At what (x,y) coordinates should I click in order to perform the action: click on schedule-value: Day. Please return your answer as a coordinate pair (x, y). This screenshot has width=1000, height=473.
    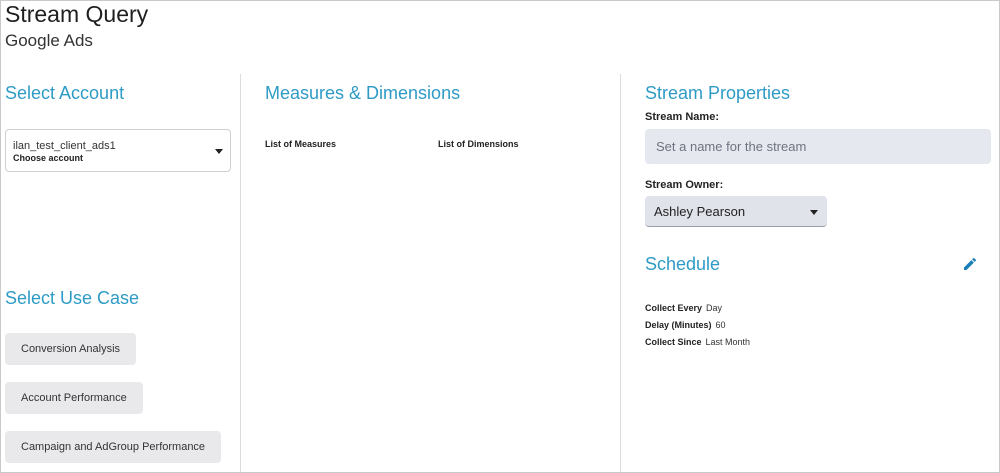
    Looking at the image, I should click on (714, 308).